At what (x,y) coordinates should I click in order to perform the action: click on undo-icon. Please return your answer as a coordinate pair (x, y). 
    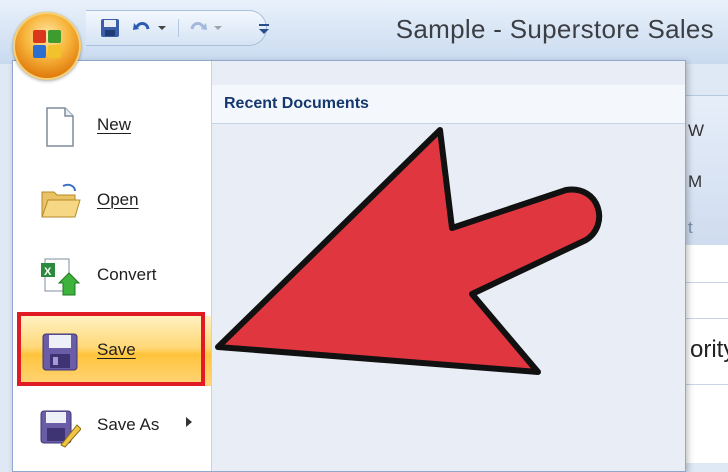
    Looking at the image, I should click on (142, 28).